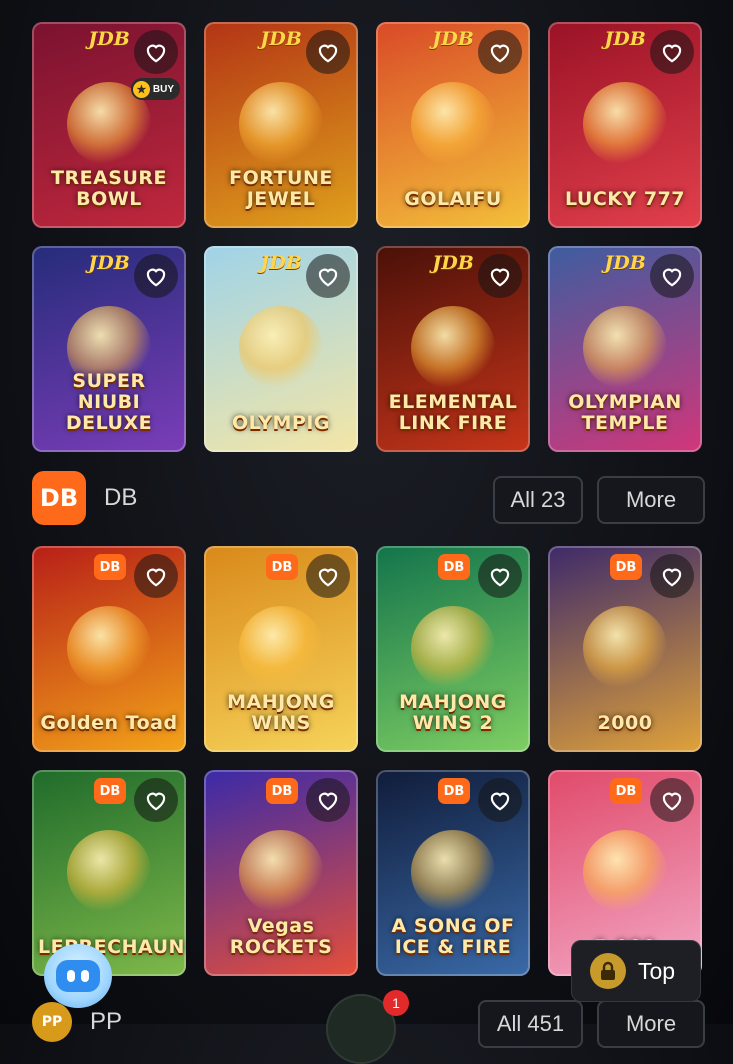 Image resolution: width=733 pixels, height=1064 pixels. I want to click on game-card: JDB LUCKY 777, so click(625, 125).